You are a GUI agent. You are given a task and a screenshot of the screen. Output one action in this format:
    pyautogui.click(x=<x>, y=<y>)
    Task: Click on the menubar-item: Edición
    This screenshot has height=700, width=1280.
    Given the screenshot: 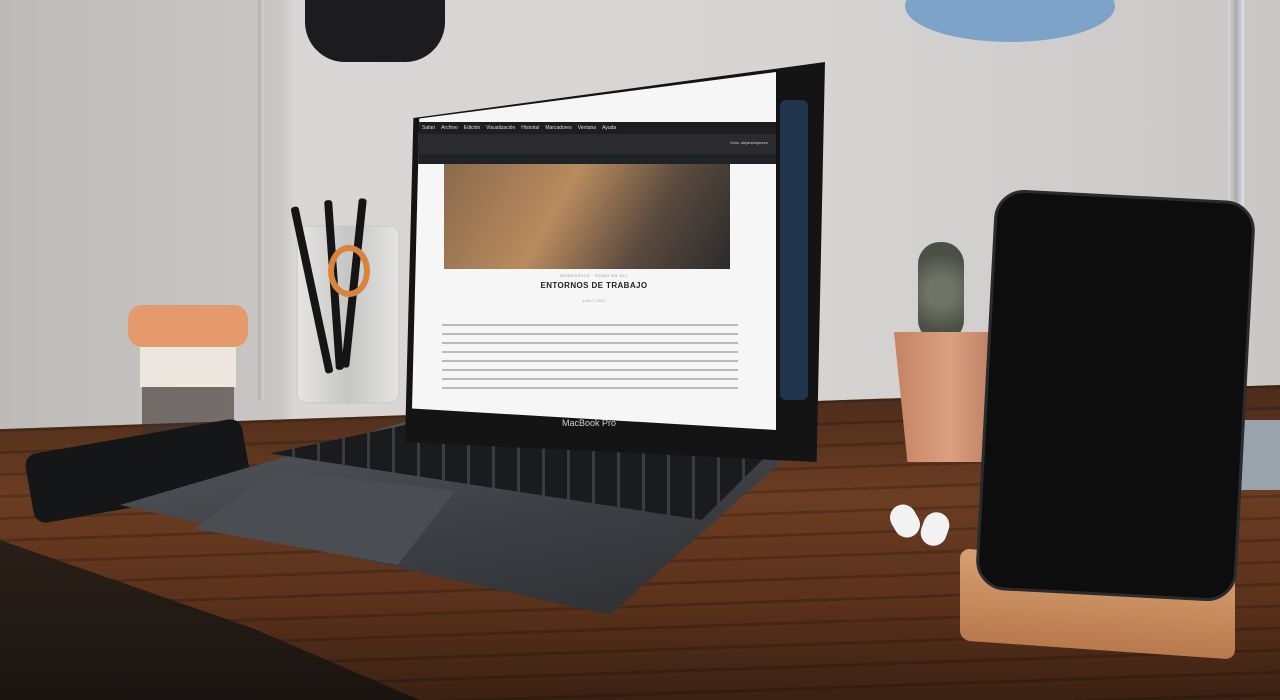 What is the action you would take?
    pyautogui.click(x=472, y=128)
    